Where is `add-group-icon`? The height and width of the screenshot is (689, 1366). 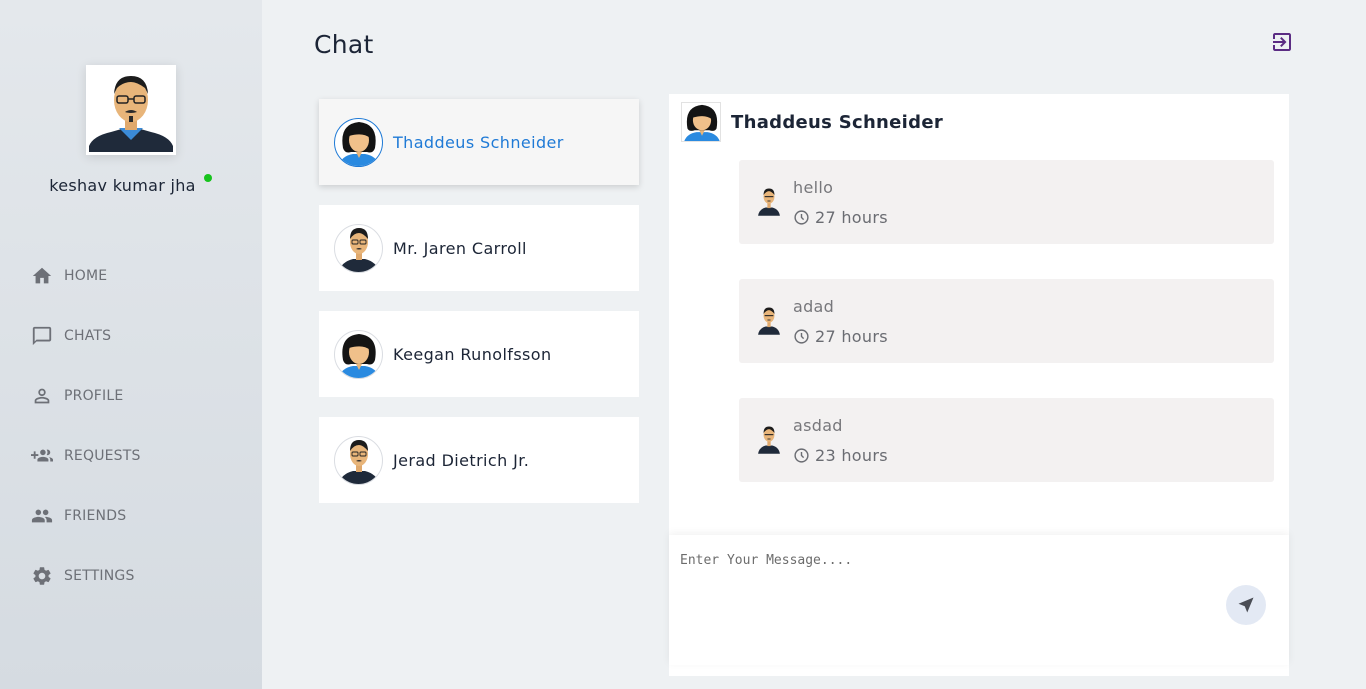
add-group-icon is located at coordinates (42, 456).